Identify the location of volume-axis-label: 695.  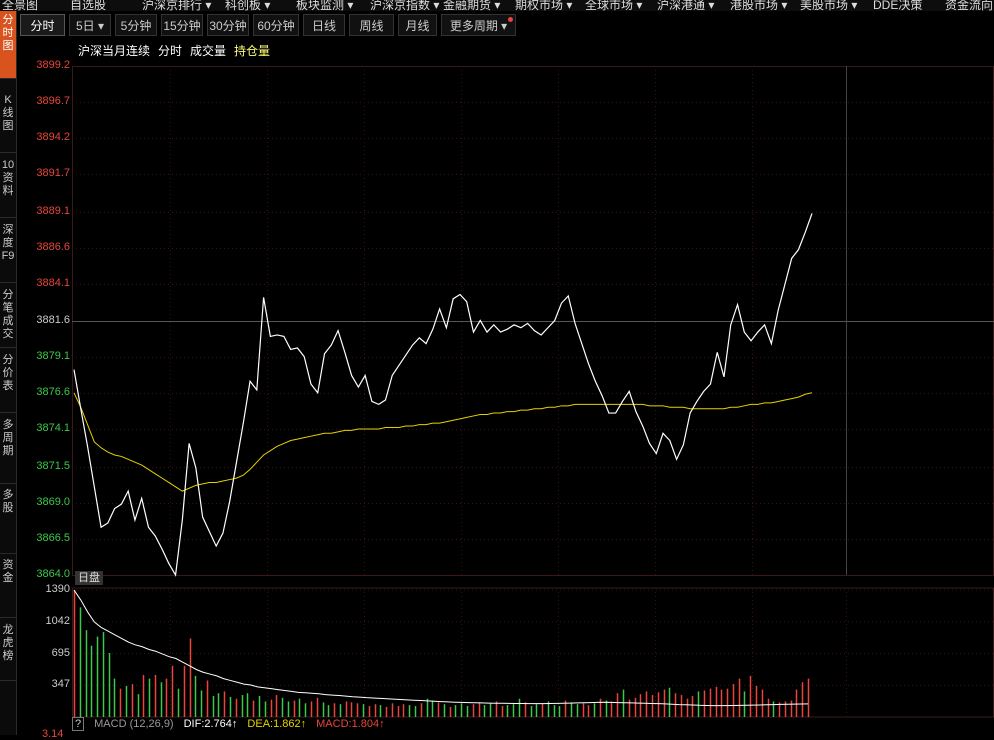
(60, 652).